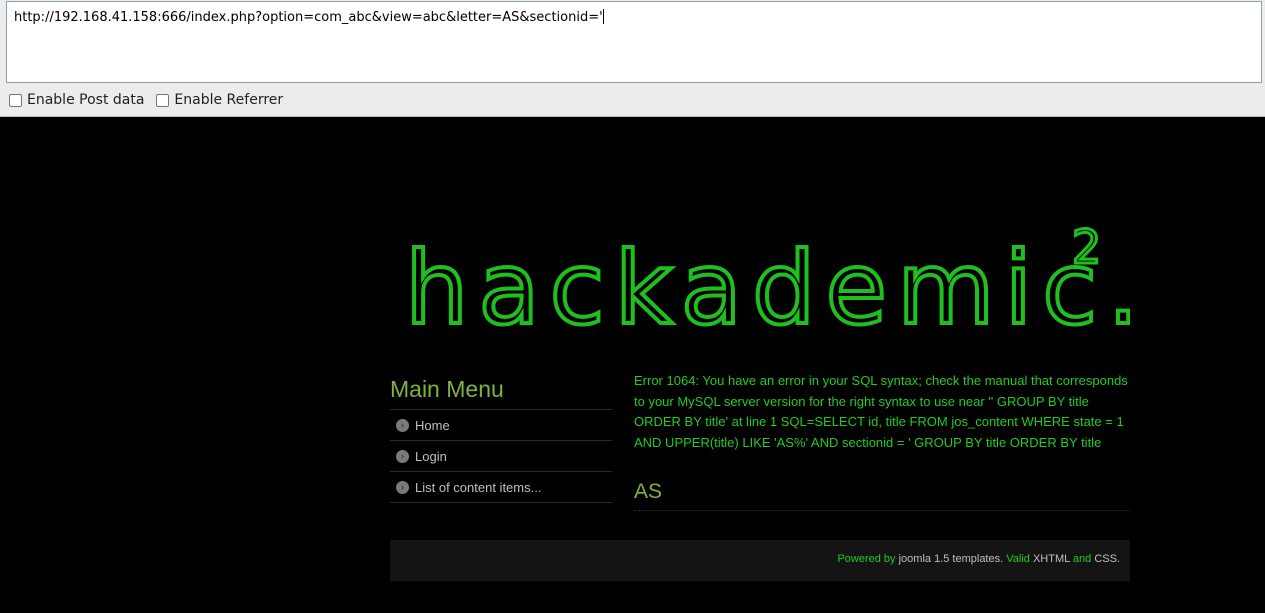 The width and height of the screenshot is (1265, 613). I want to click on divider, so click(882, 510).